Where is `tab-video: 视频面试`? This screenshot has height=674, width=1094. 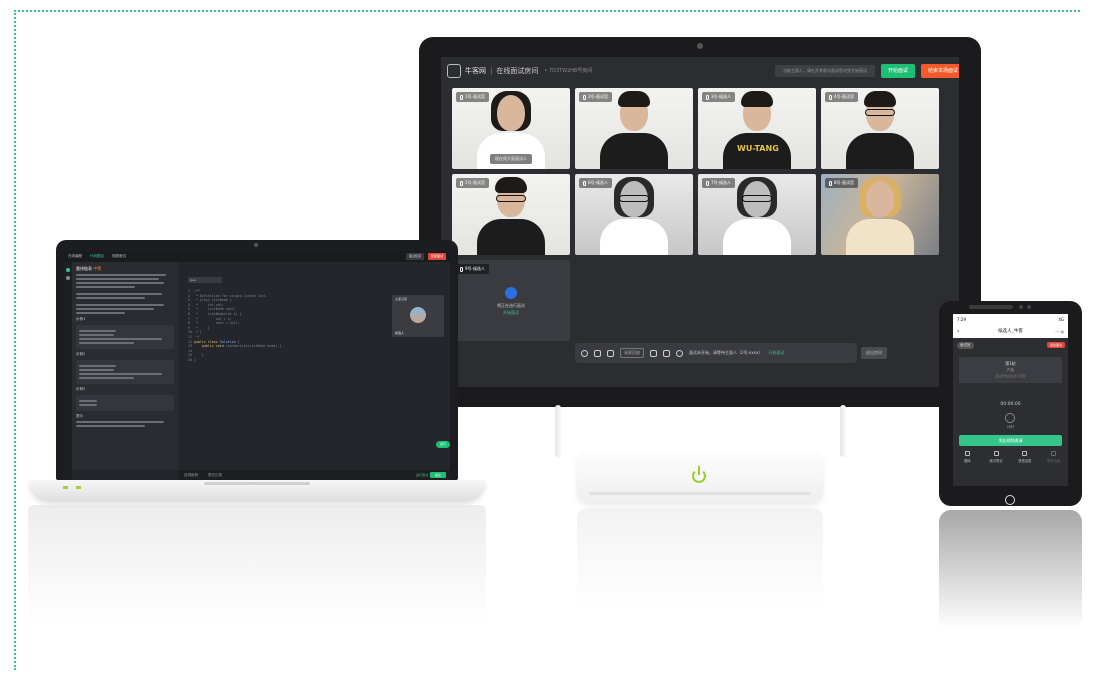 tab-video: 视频面试 is located at coordinates (119, 256).